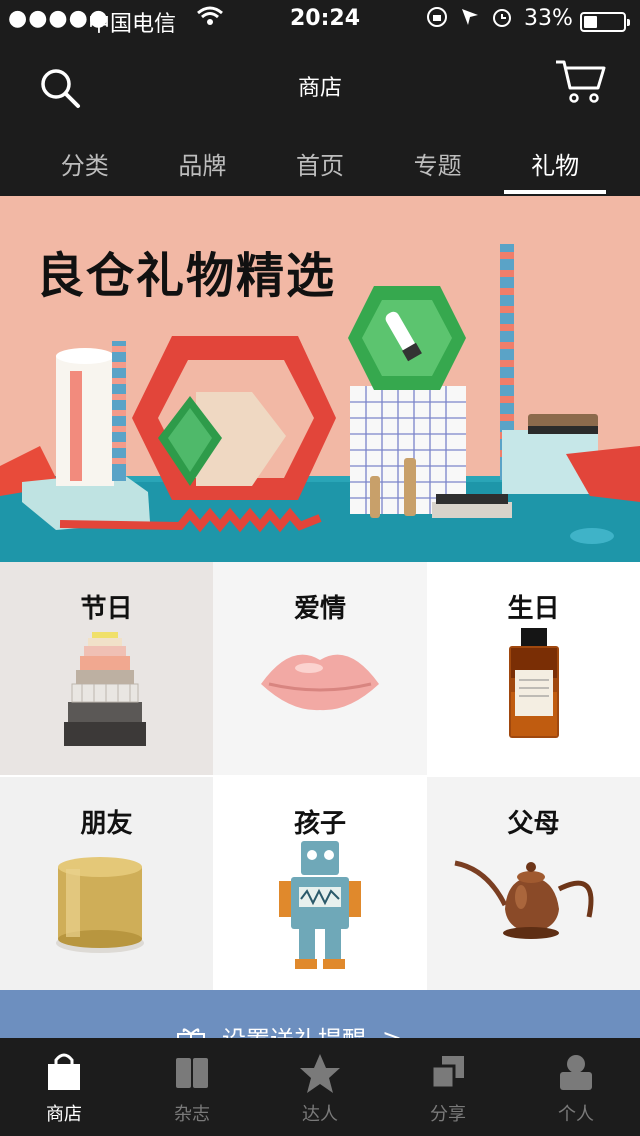 The width and height of the screenshot is (640, 1136). I want to click on tabbar-label: 杂志, so click(192, 1114).